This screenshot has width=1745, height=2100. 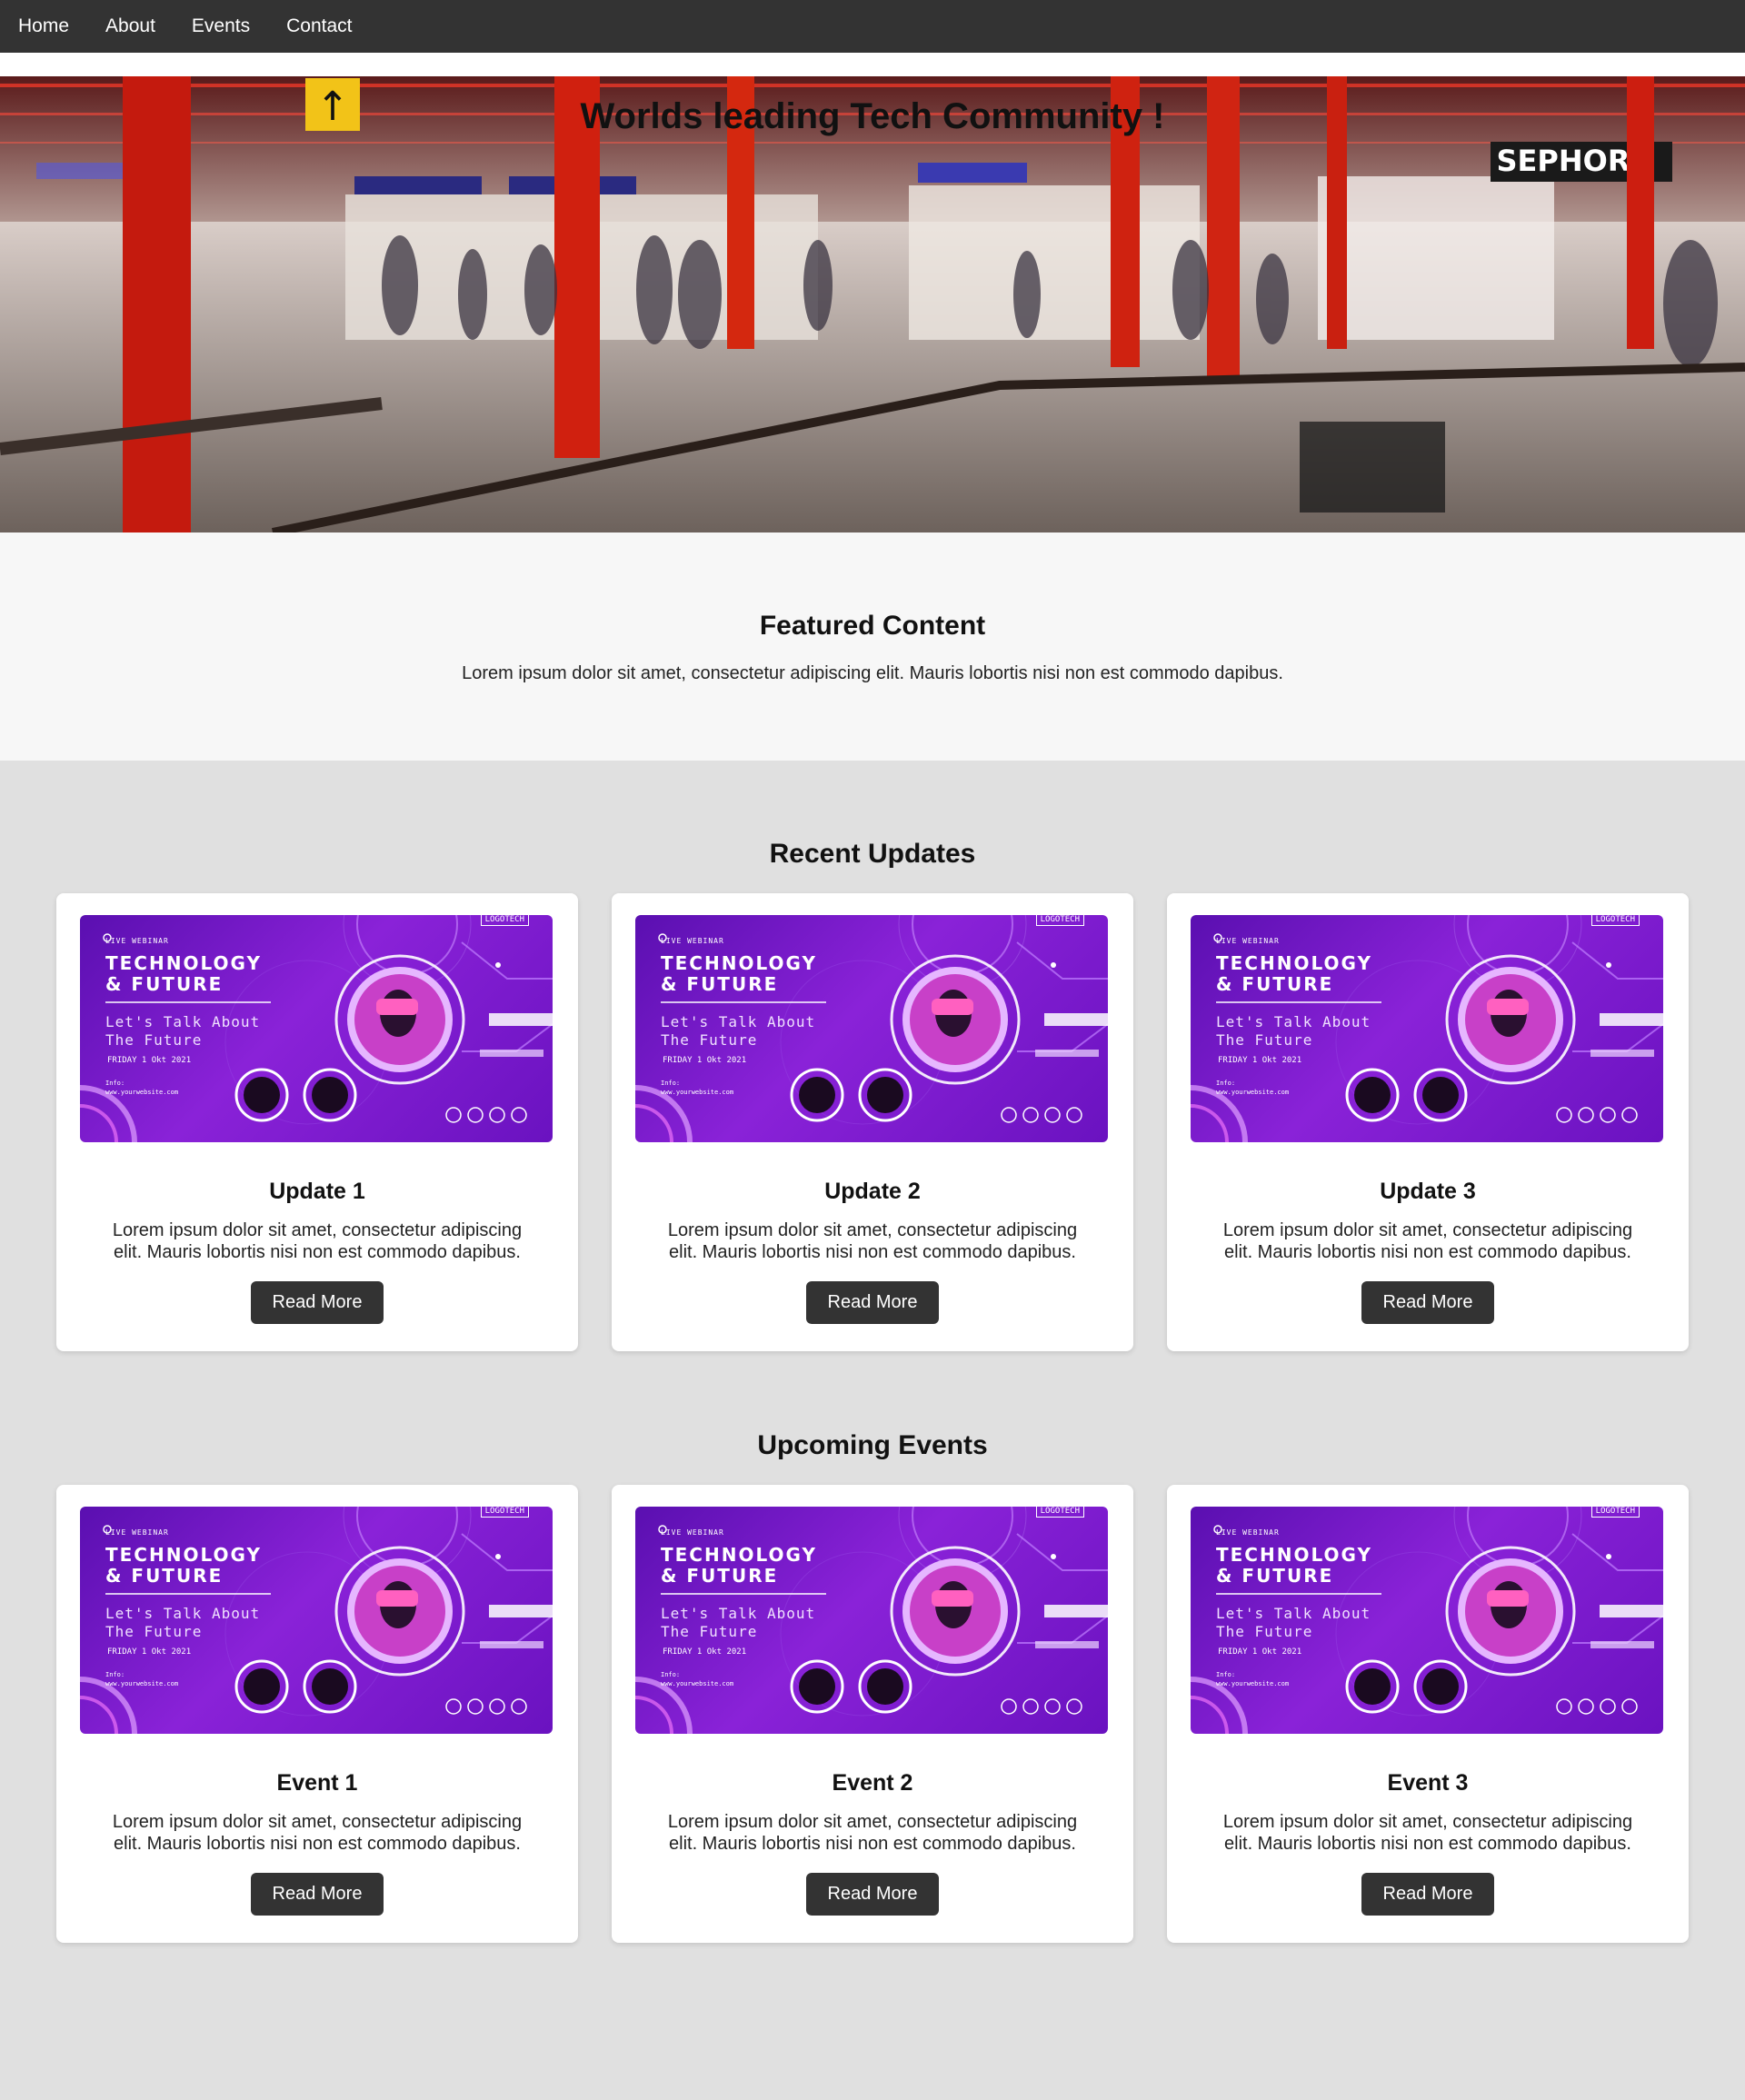 I want to click on nav-about-link: About, so click(x=130, y=26).